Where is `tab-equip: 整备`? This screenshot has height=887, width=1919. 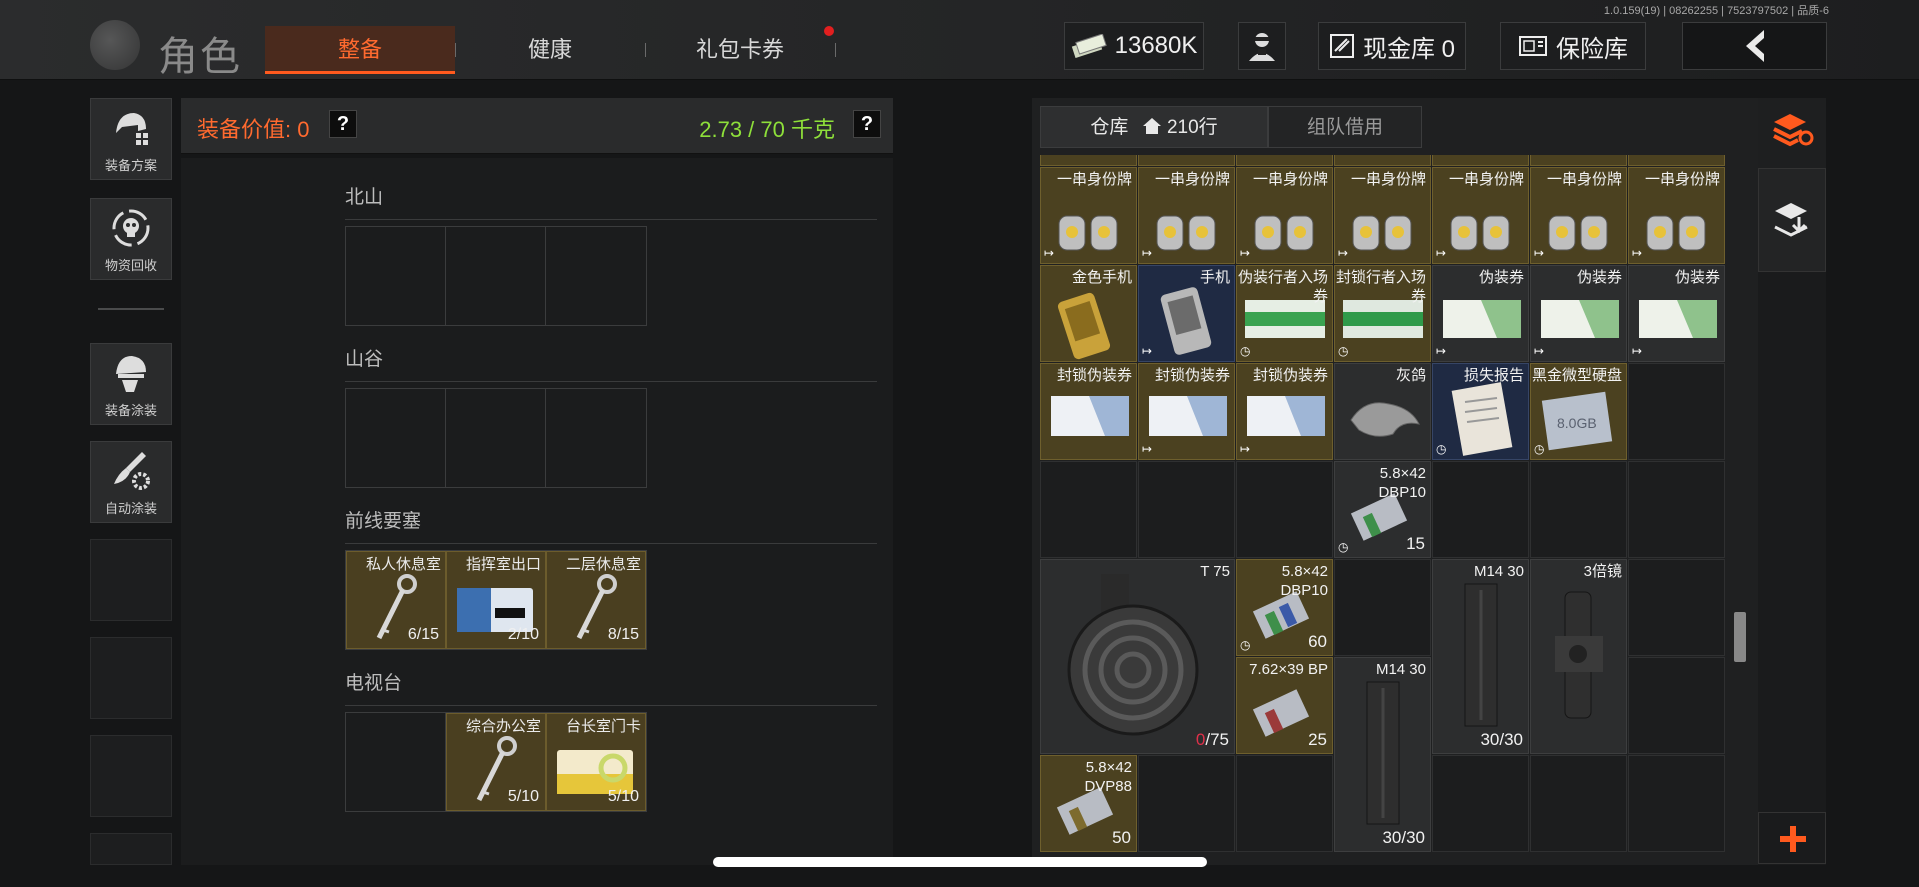
tab-equip: 整备 is located at coordinates (360, 50).